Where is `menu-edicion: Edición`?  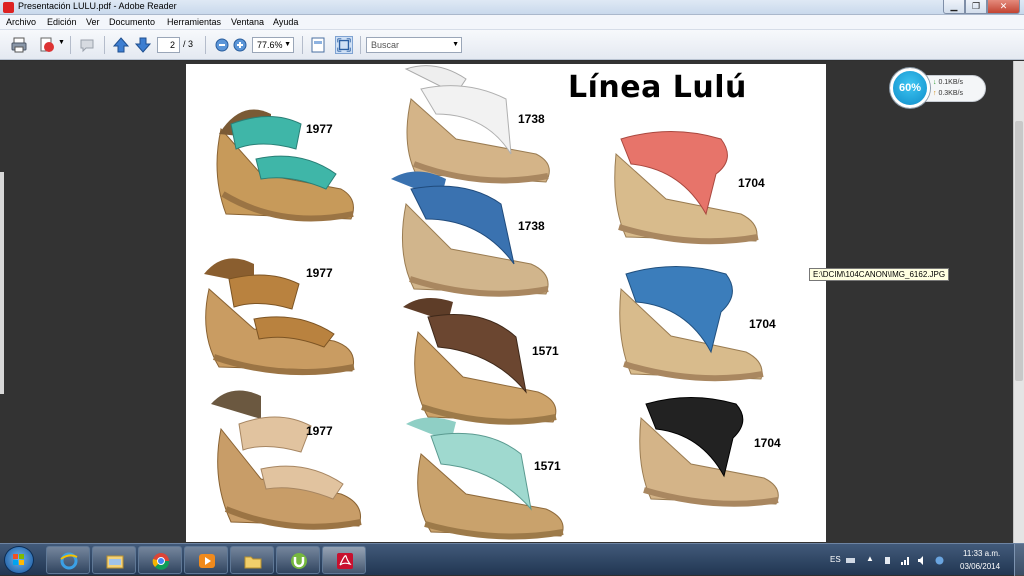
menu-edicion: Edición is located at coordinates (62, 22).